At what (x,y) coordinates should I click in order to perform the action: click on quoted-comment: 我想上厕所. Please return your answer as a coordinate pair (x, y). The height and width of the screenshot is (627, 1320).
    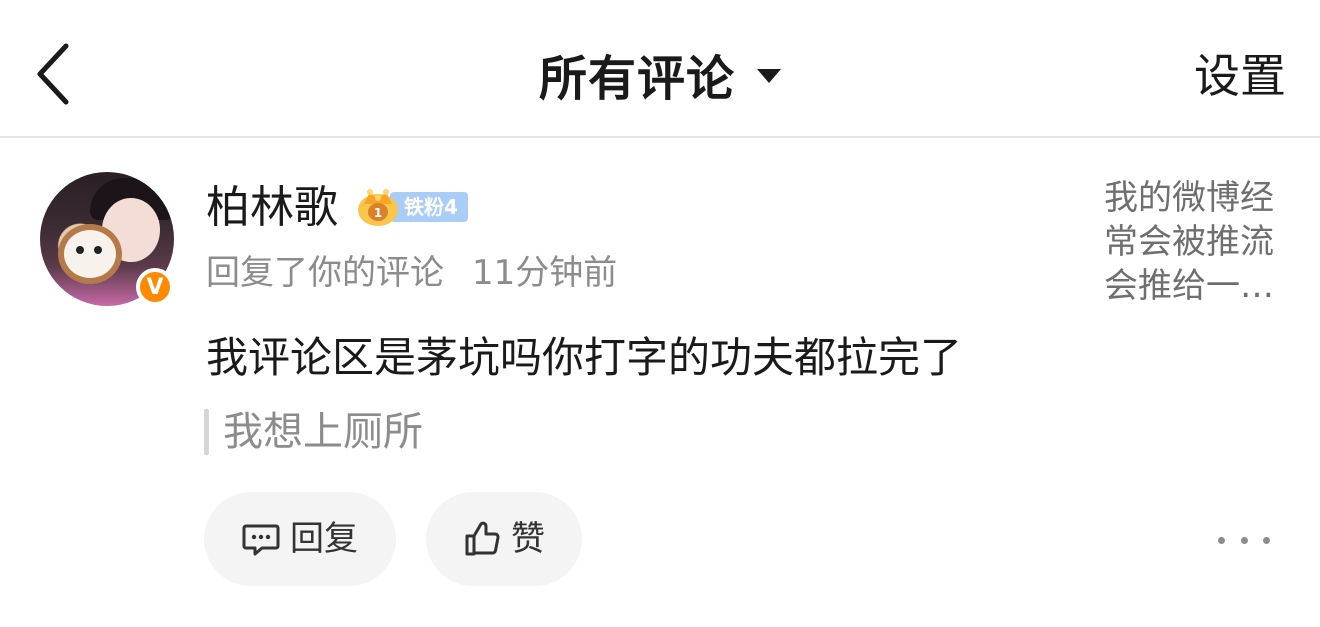
    Looking at the image, I should click on (313, 432).